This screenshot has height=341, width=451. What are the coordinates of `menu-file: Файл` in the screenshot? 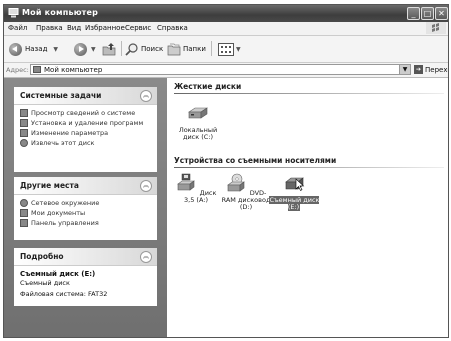 It's located at (17, 28).